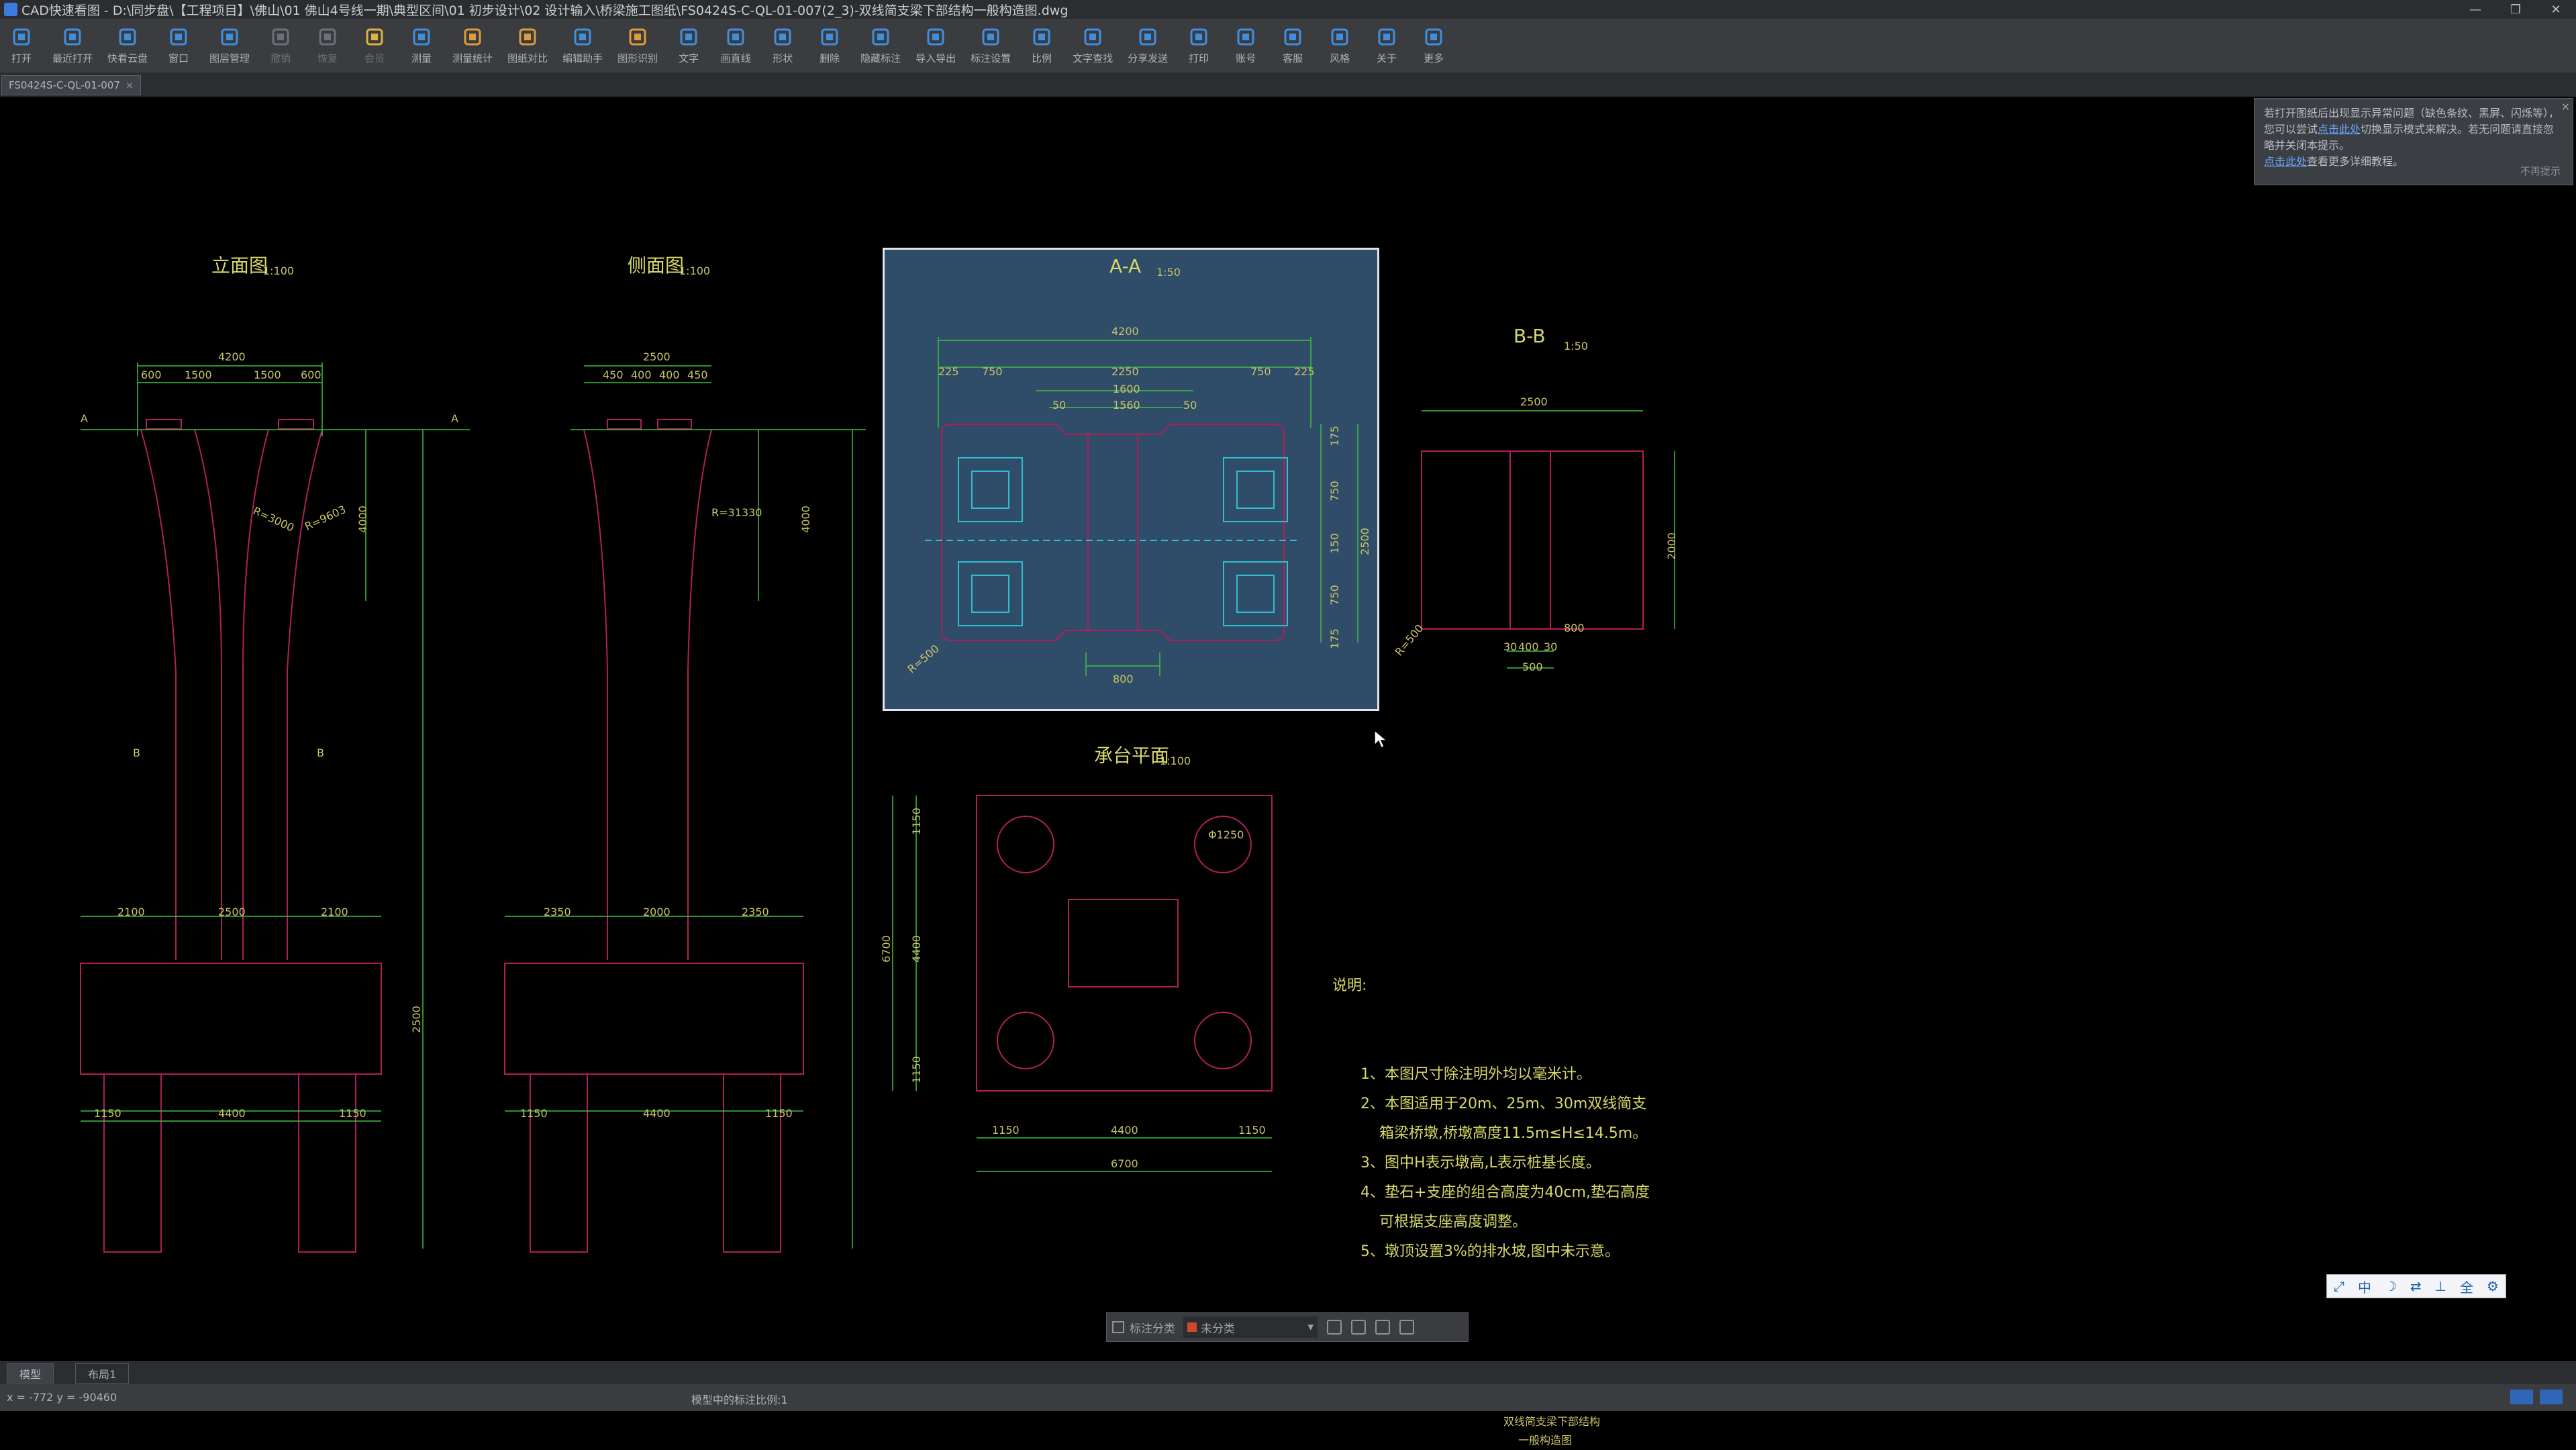  I want to click on toolbar-item-label: 文字查找, so click(1093, 58).